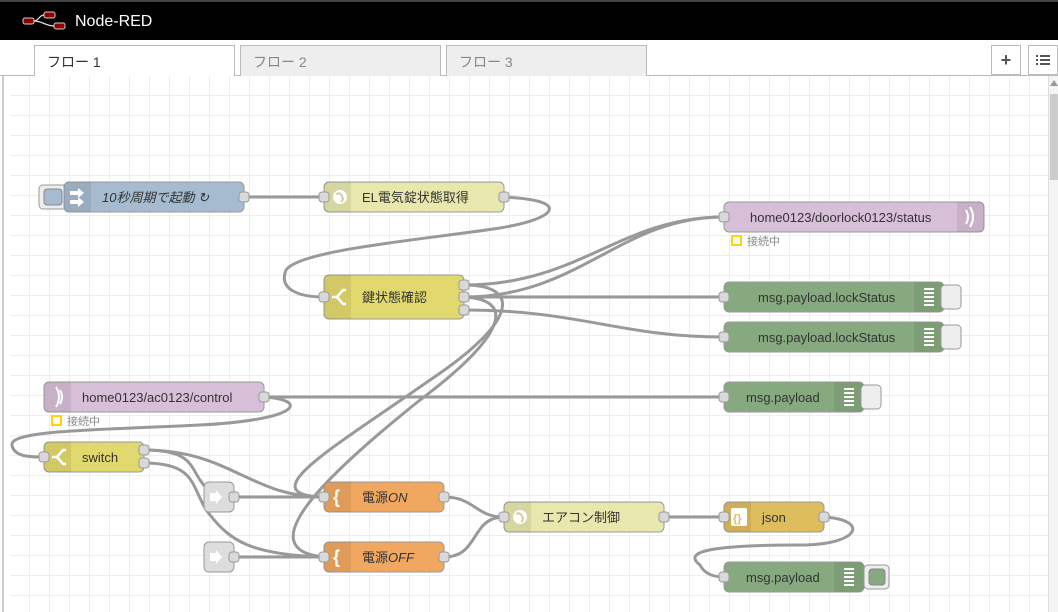 This screenshot has height=612, width=1058. Describe the element at coordinates (529, 20) in the screenshot. I see `app-header: Node-RED` at that location.